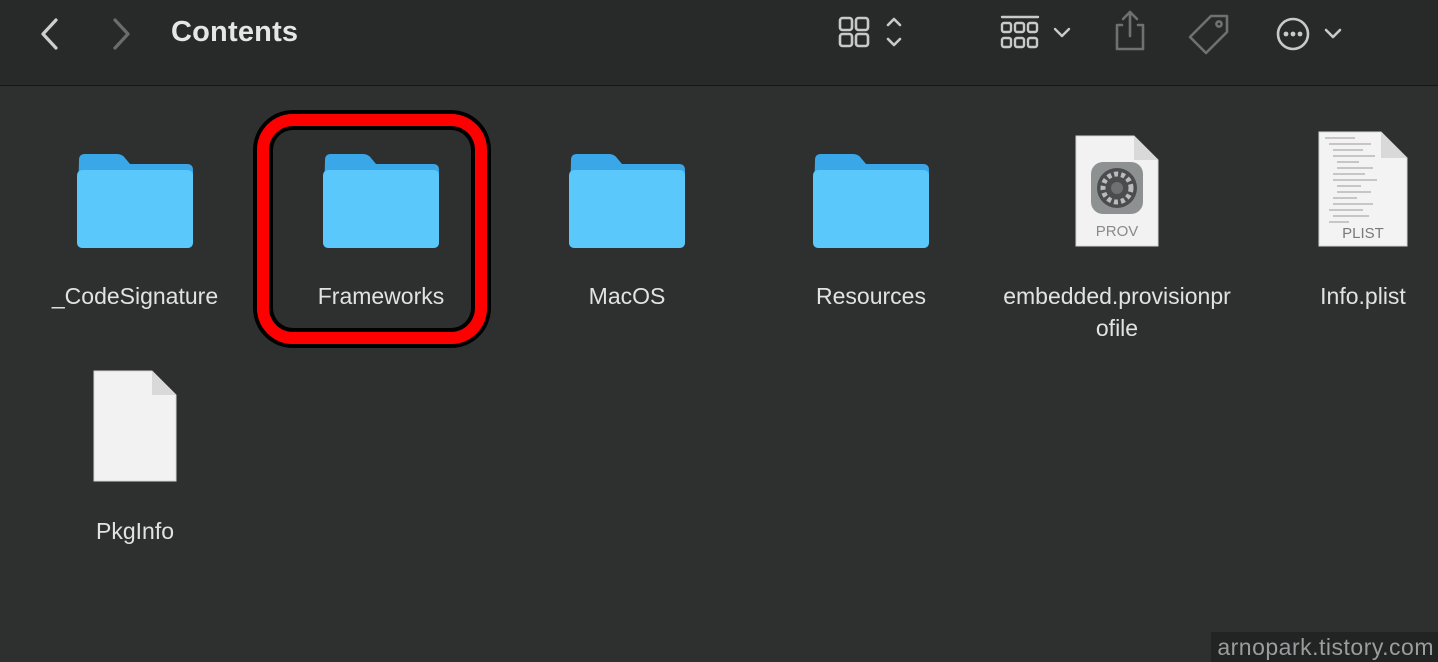 This screenshot has height=662, width=1438. I want to click on item-label: Frameworks, so click(381, 296).